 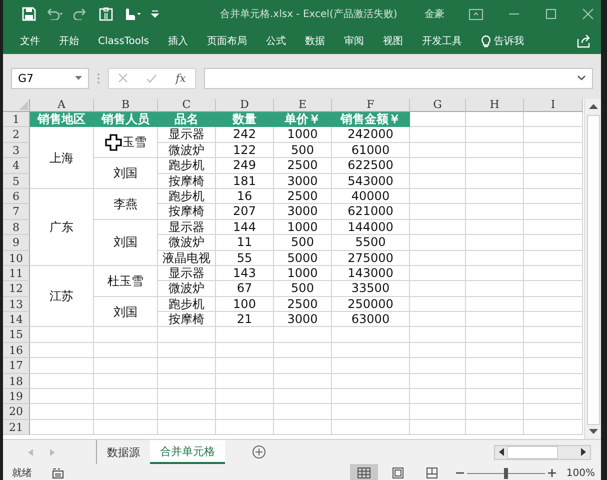 I want to click on table-cell: 67, so click(x=245, y=289).